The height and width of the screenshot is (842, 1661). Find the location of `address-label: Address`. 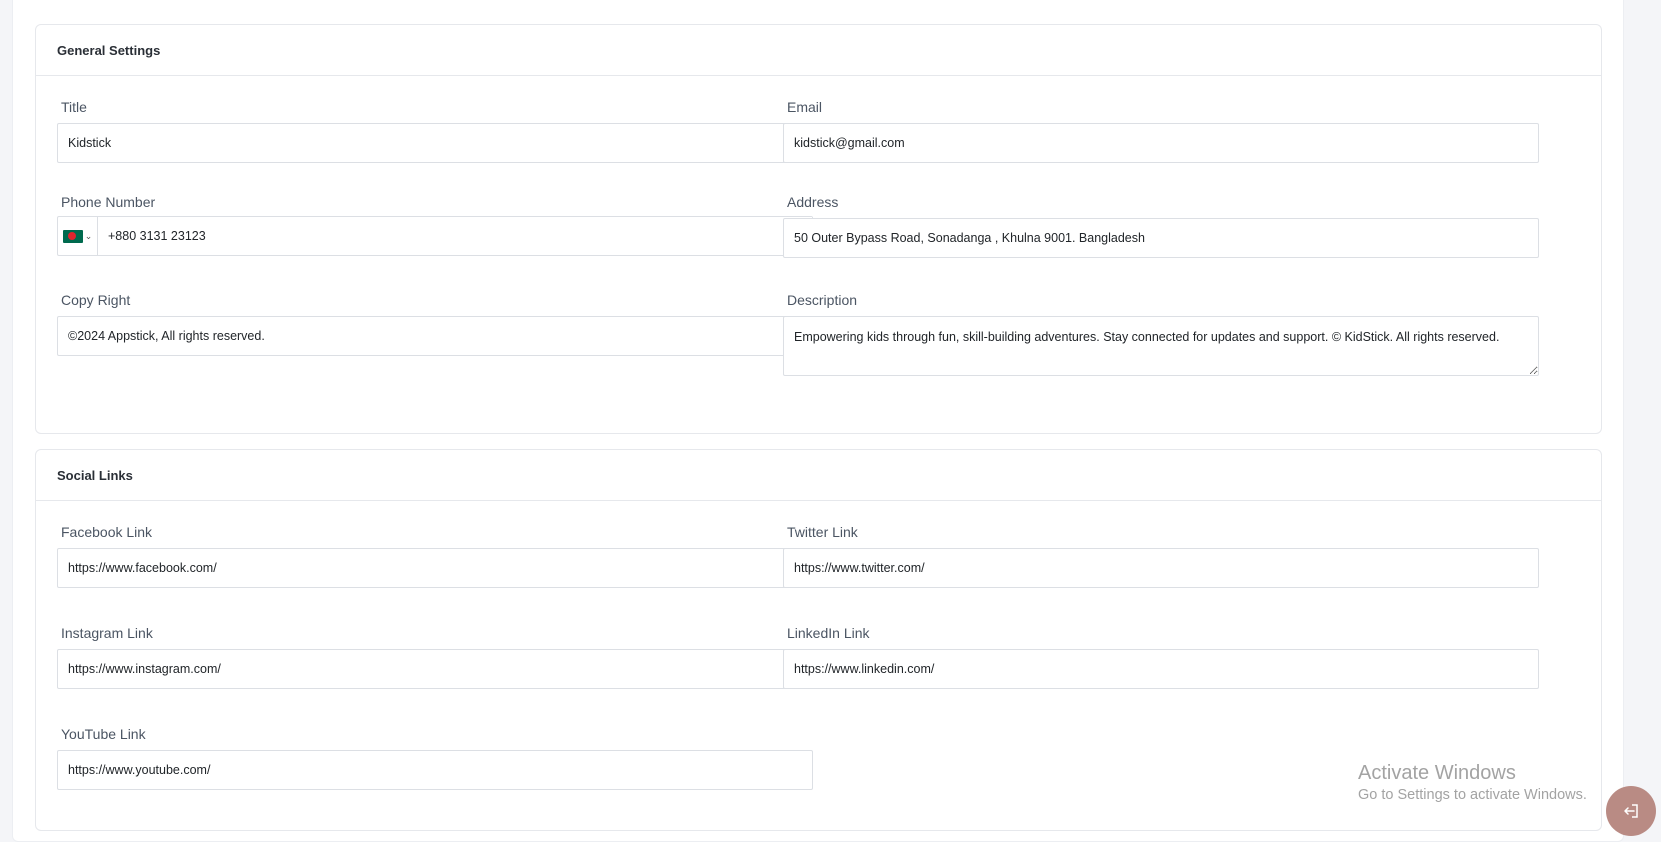

address-label: Address is located at coordinates (813, 202).